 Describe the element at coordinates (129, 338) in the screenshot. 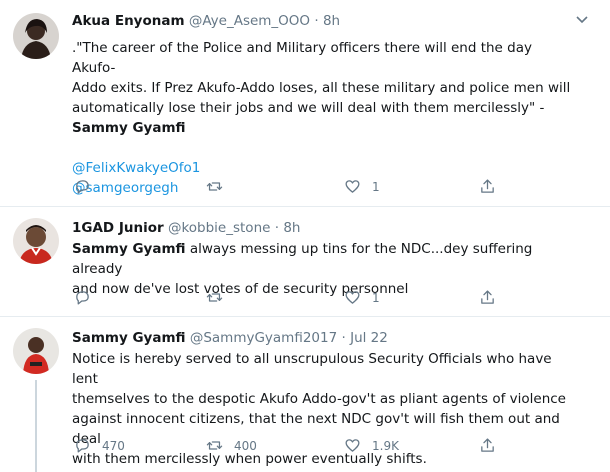

I see `author-name: Sammy Gyamfi` at that location.